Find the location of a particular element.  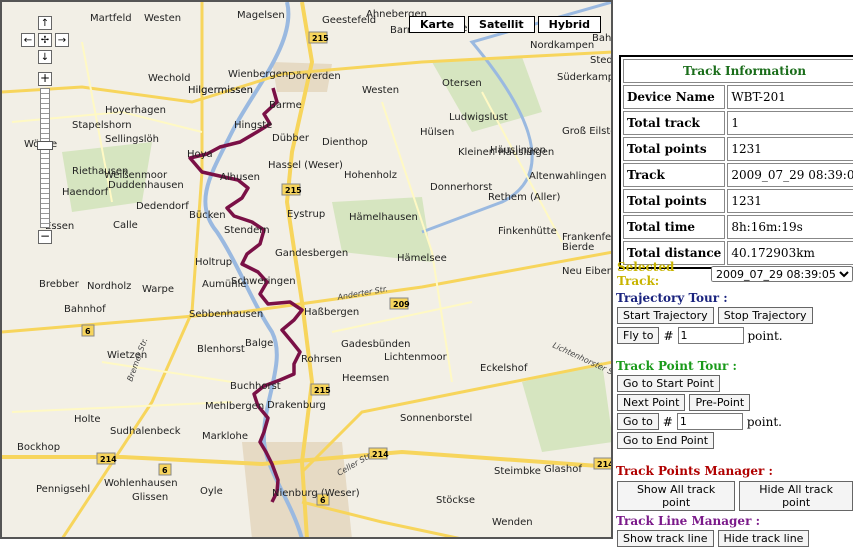

town-label: Häuslingen is located at coordinates (518, 150).